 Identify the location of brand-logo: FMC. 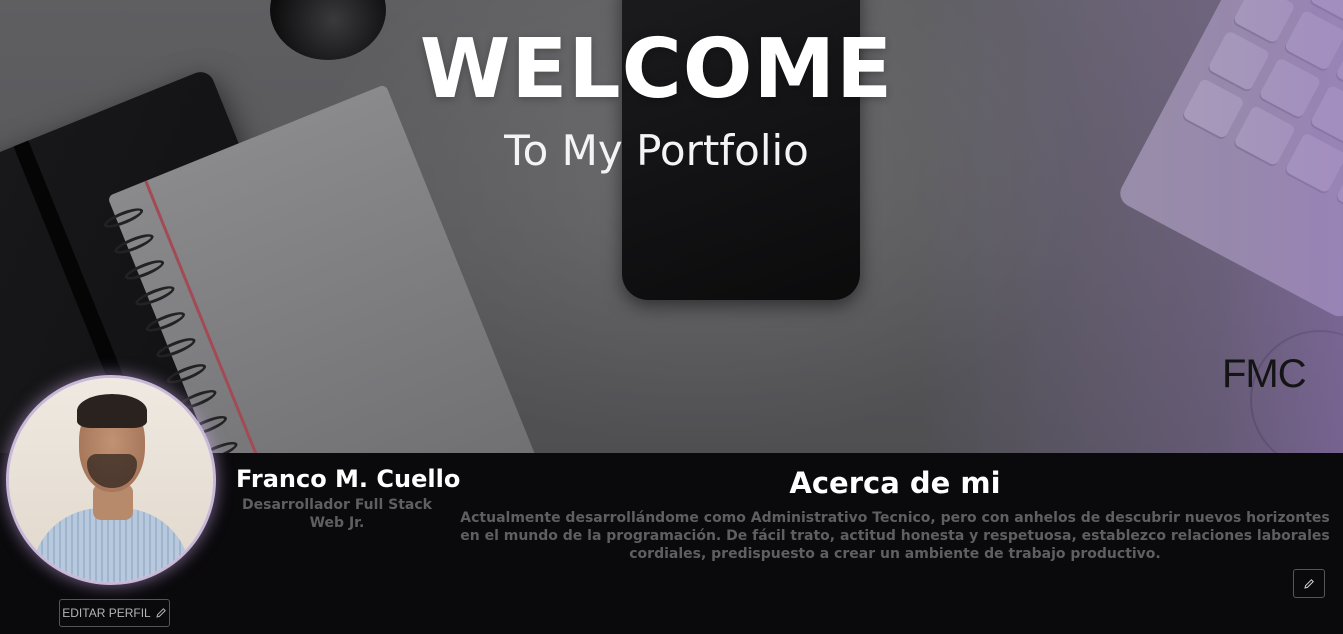
(1264, 374).